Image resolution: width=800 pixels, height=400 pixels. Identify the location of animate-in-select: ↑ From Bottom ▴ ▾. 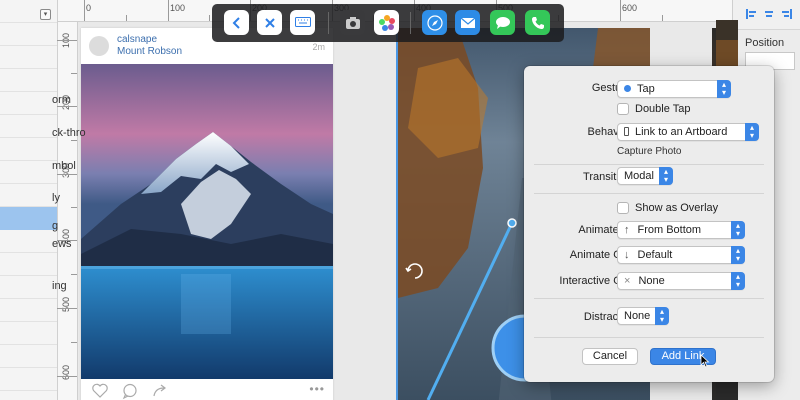
(681, 230).